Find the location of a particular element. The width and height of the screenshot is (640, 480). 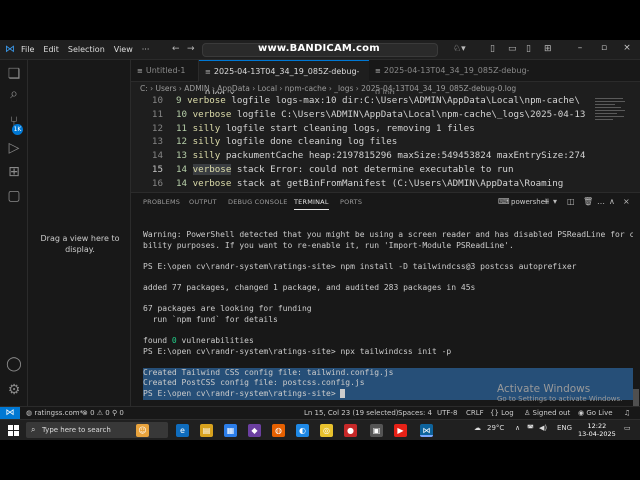

minimap is located at coordinates (610, 142).